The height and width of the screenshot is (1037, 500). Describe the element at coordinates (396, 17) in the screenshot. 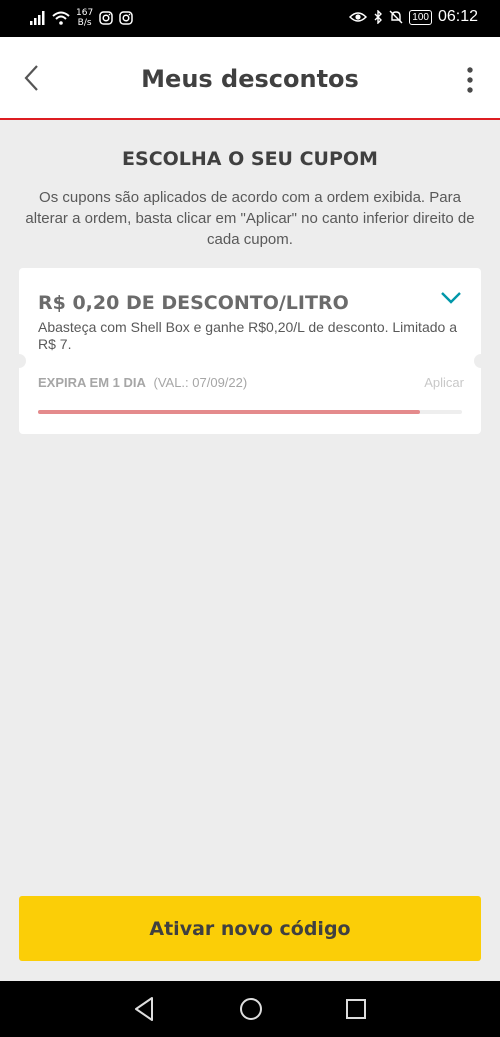

I see `muted-bell-icon` at that location.